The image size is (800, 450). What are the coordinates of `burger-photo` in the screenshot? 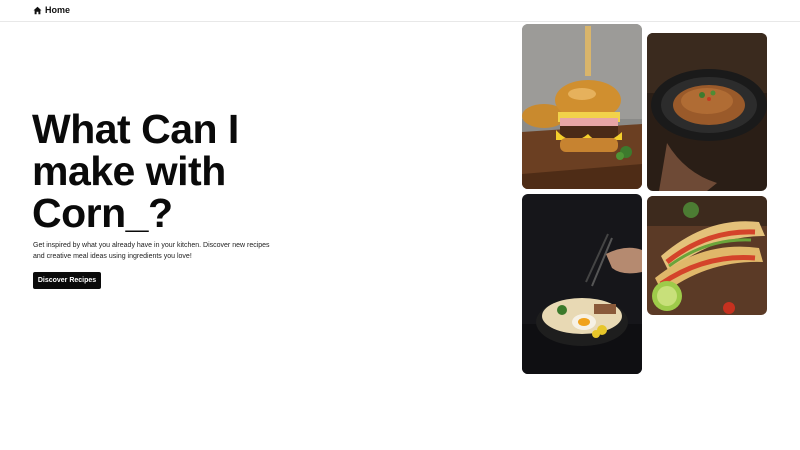 It's located at (582, 106).